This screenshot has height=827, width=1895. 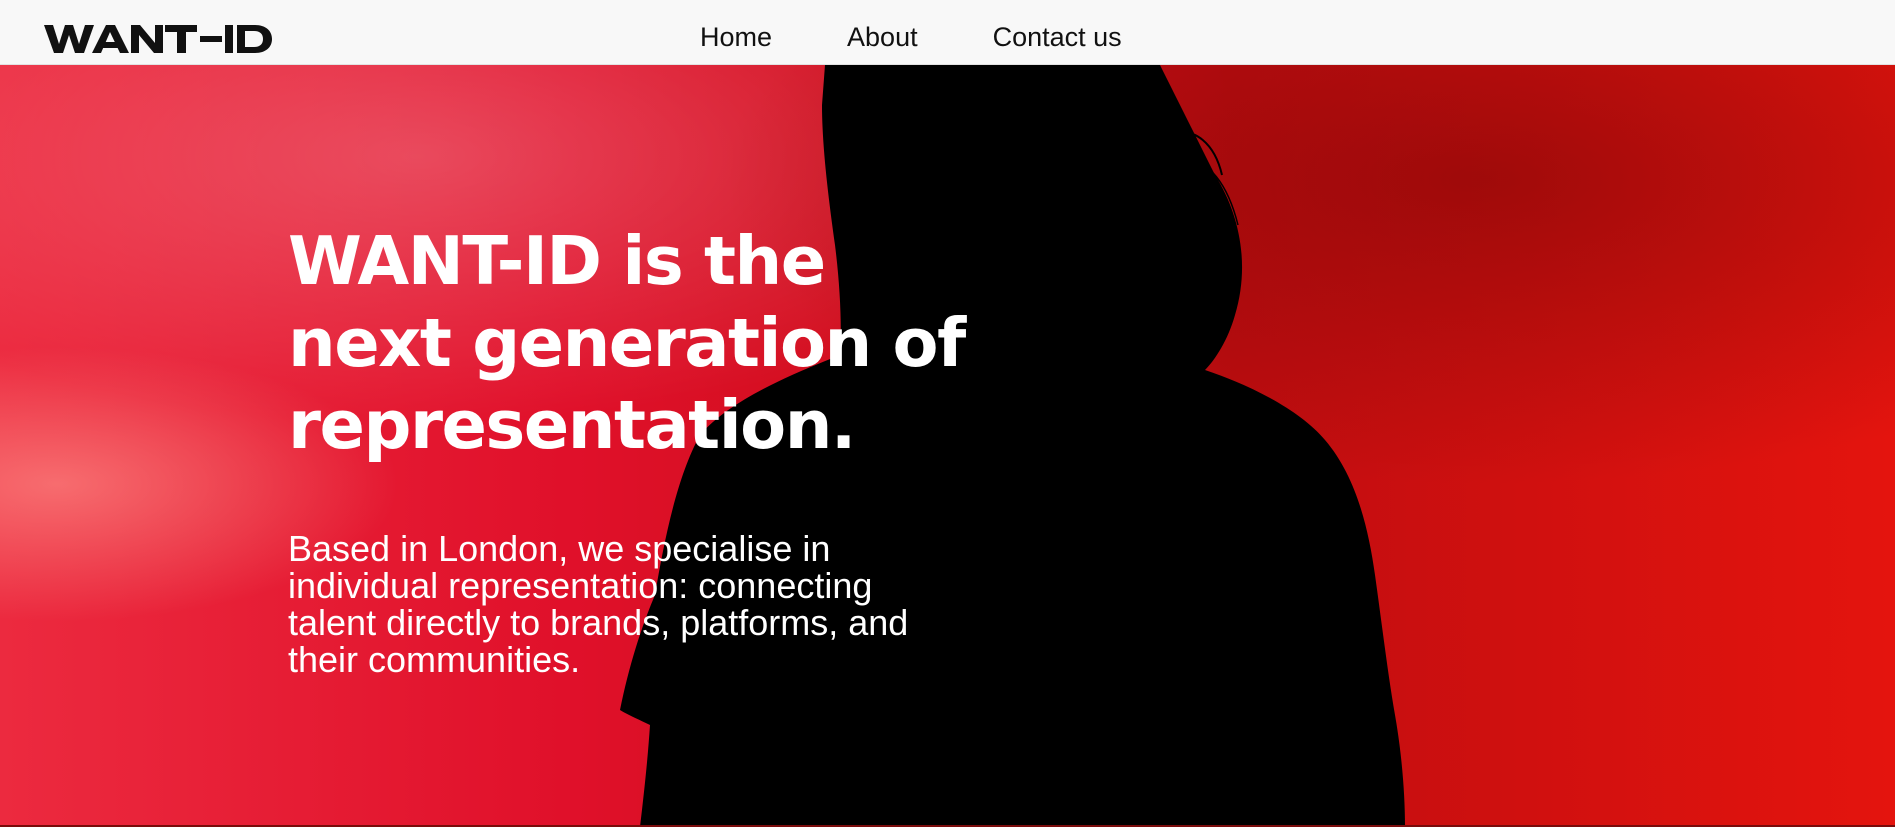 What do you see at coordinates (882, 37) in the screenshot?
I see `nav-about-link: About` at bounding box center [882, 37].